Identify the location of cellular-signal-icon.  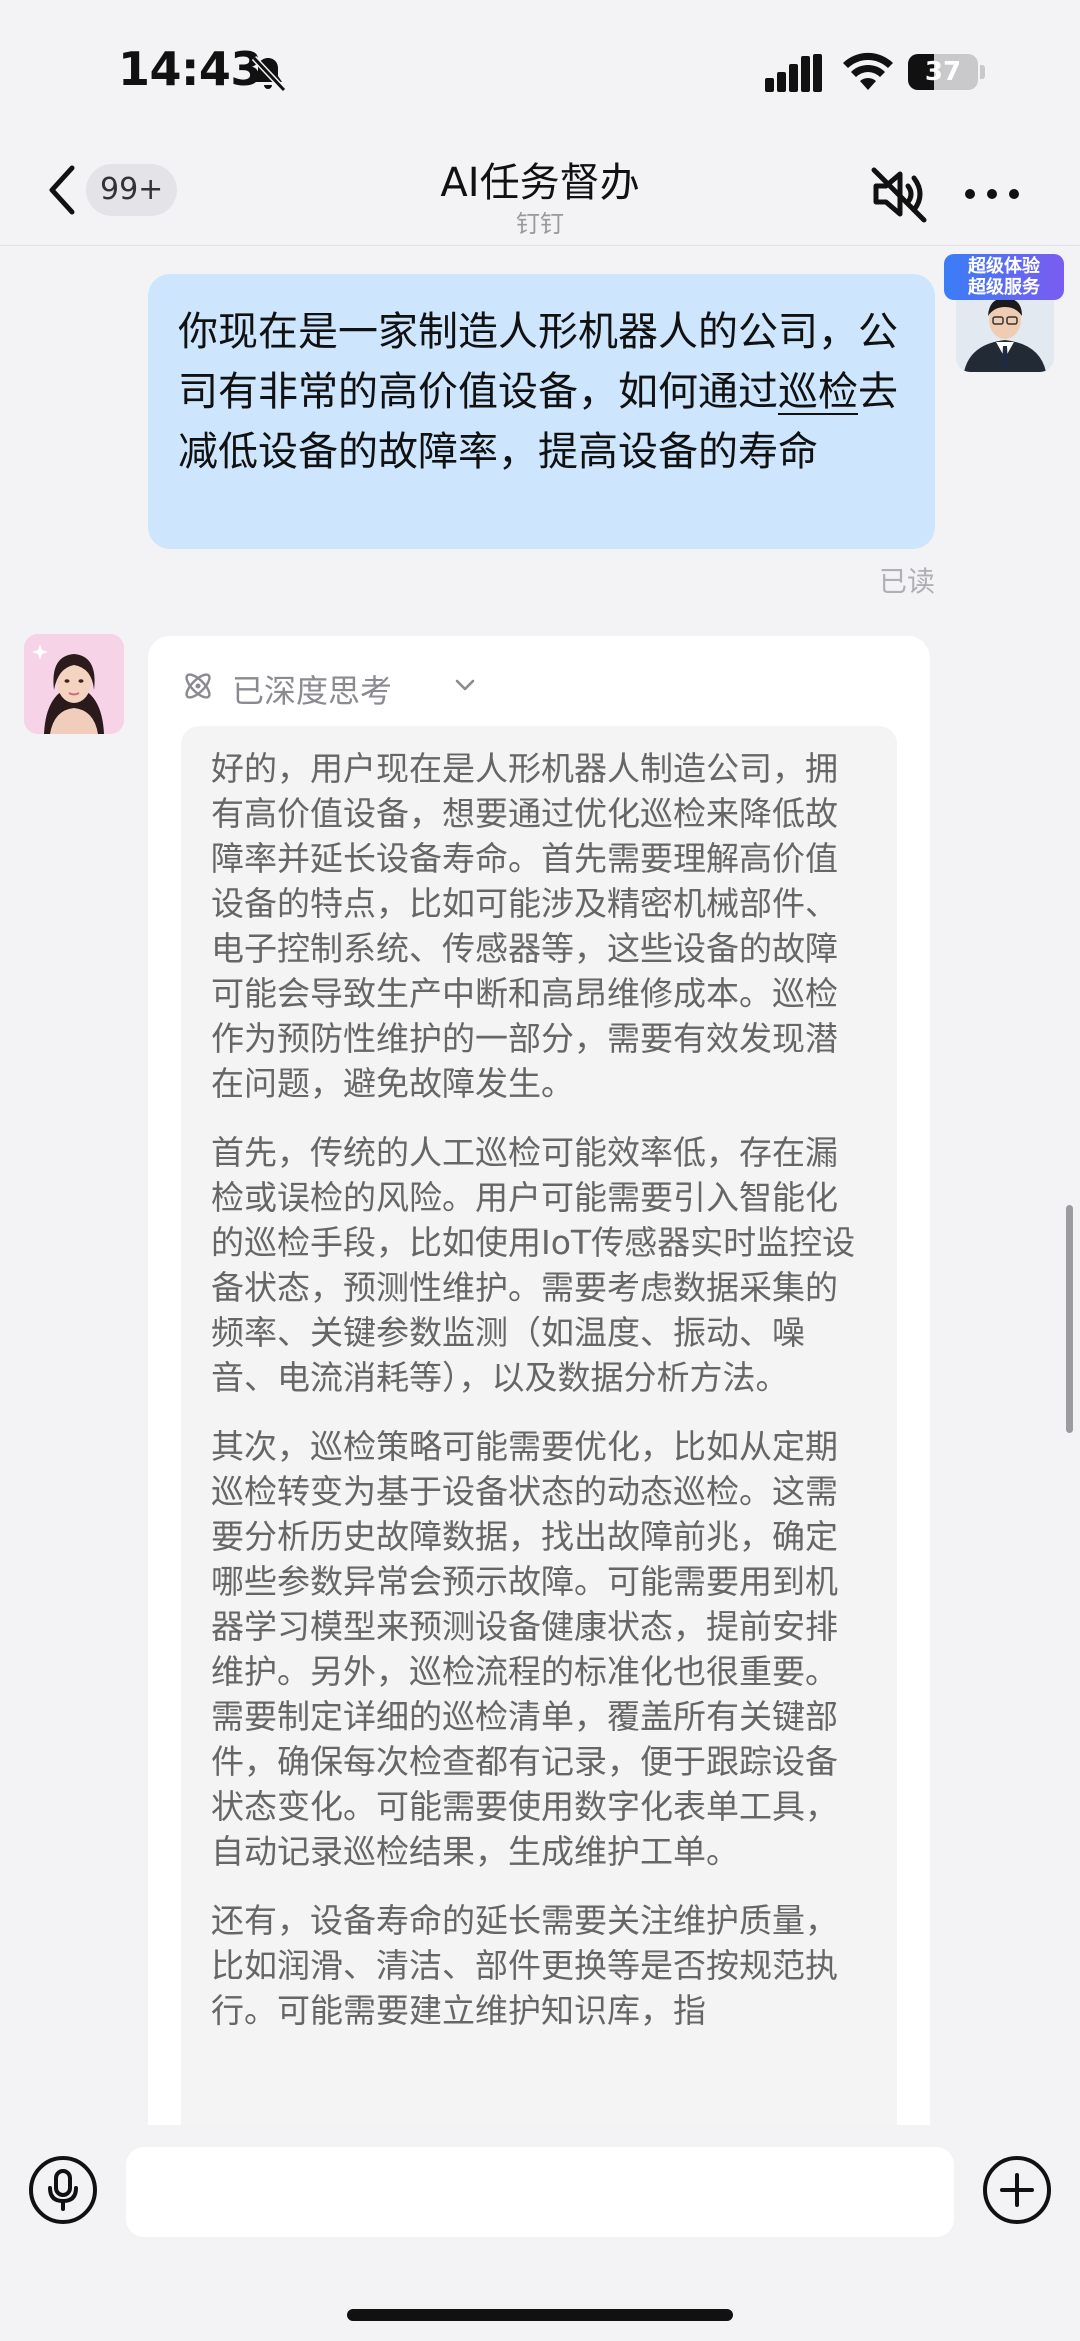
(793, 73).